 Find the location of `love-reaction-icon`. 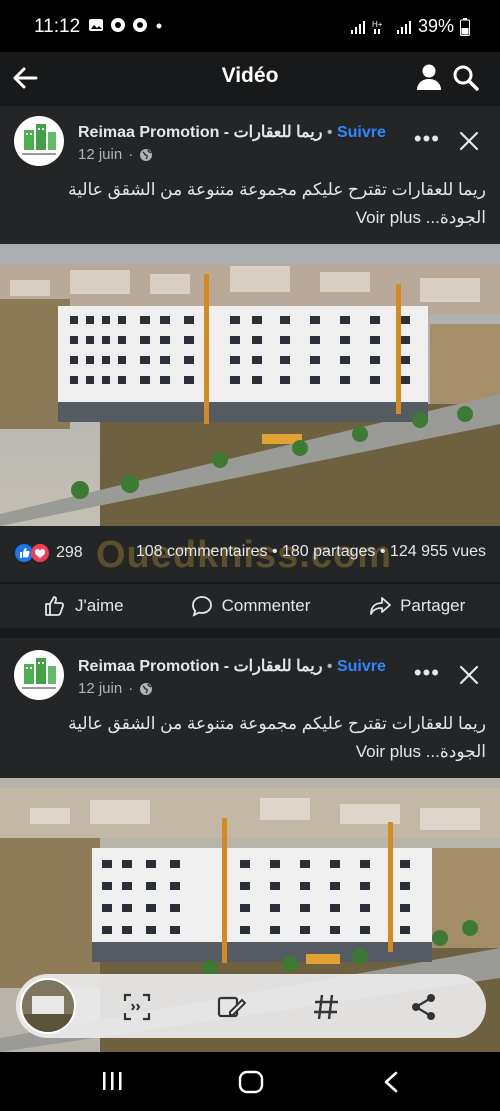

love-reaction-icon is located at coordinates (40, 553).